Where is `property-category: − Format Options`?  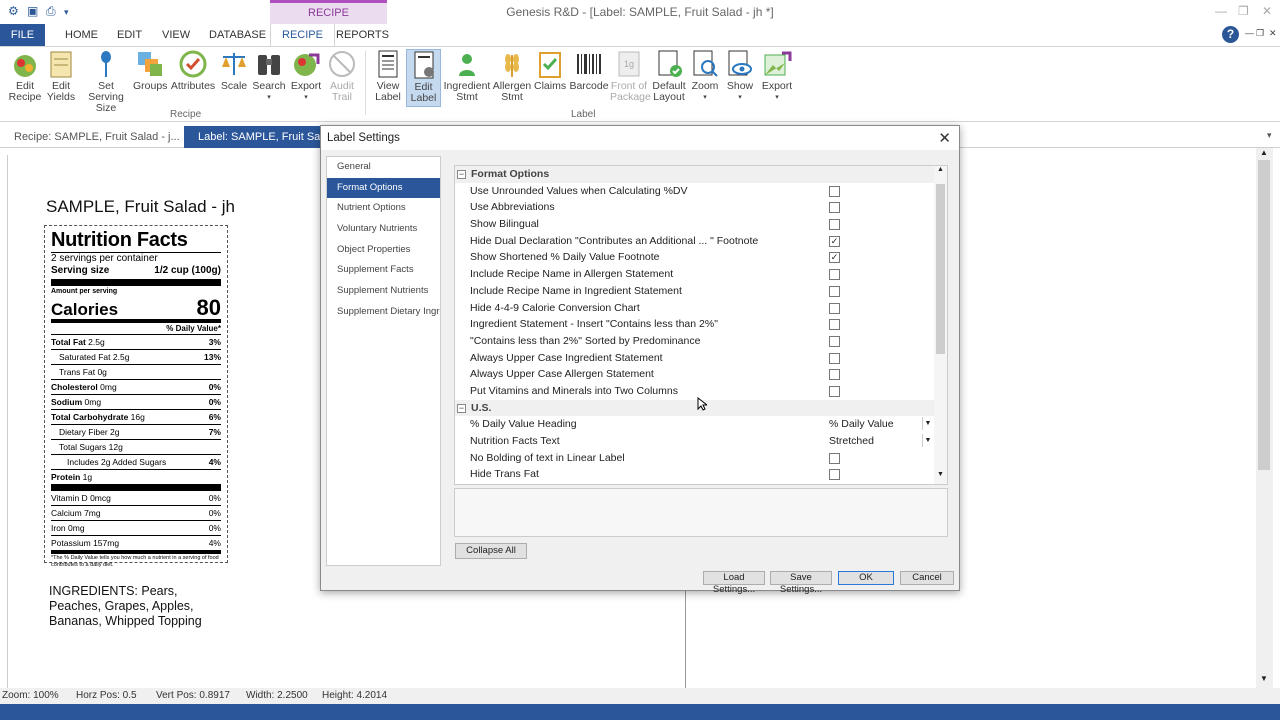 property-category: − Format Options is located at coordinates (701, 174).